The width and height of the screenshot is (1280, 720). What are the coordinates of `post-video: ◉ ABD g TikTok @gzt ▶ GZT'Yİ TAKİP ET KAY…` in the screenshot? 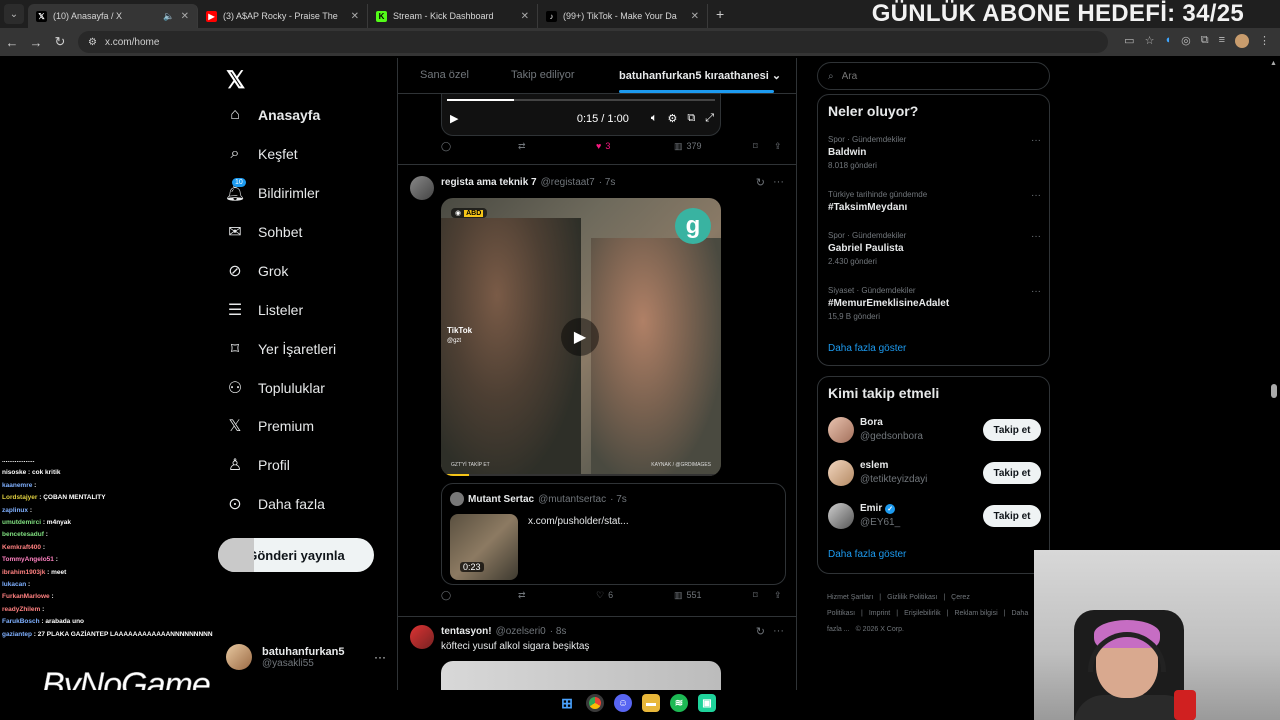 It's located at (581, 337).